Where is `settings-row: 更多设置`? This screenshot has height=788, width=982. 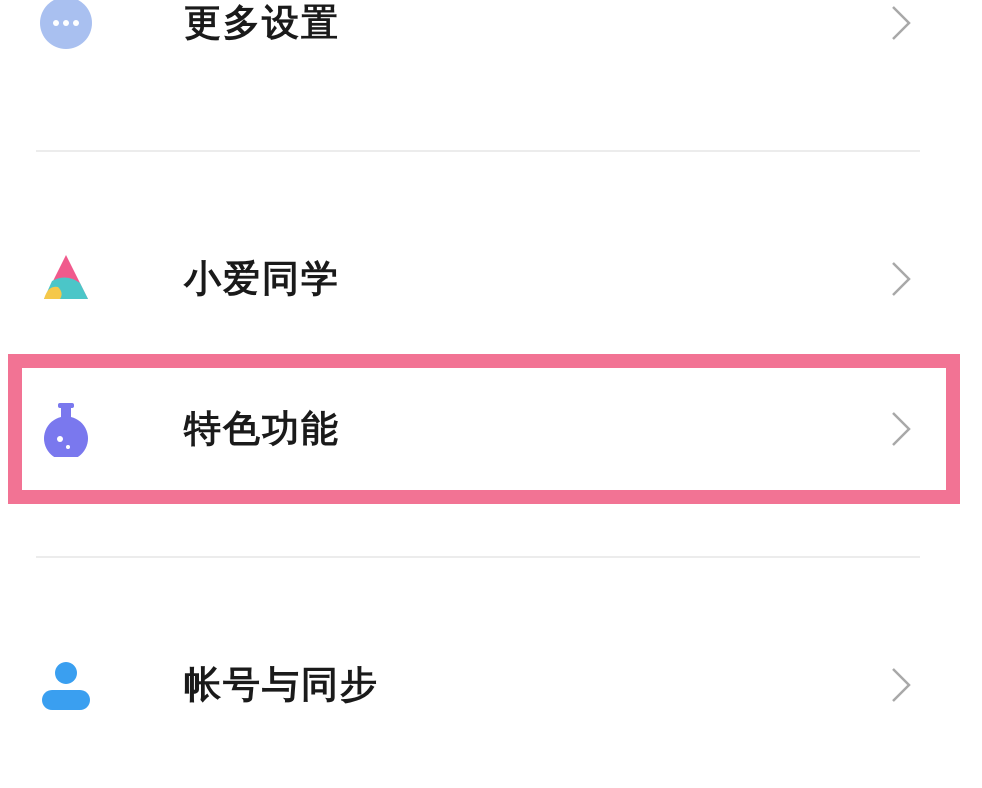
settings-row: 更多设置 is located at coordinates (484, 49).